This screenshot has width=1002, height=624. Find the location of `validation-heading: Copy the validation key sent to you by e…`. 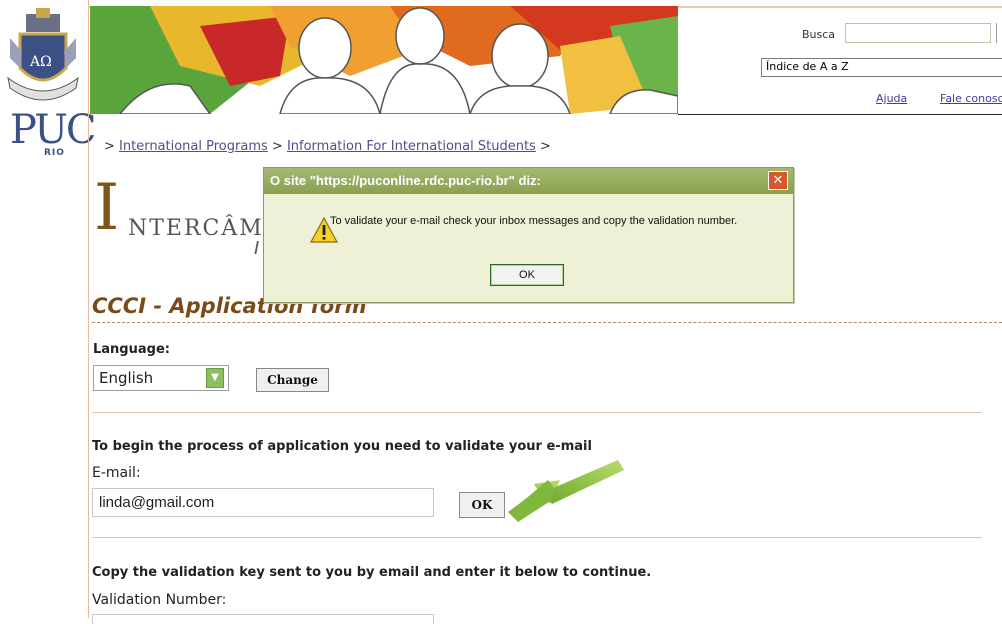

validation-heading: Copy the validation key sent to you by e… is located at coordinates (372, 572).